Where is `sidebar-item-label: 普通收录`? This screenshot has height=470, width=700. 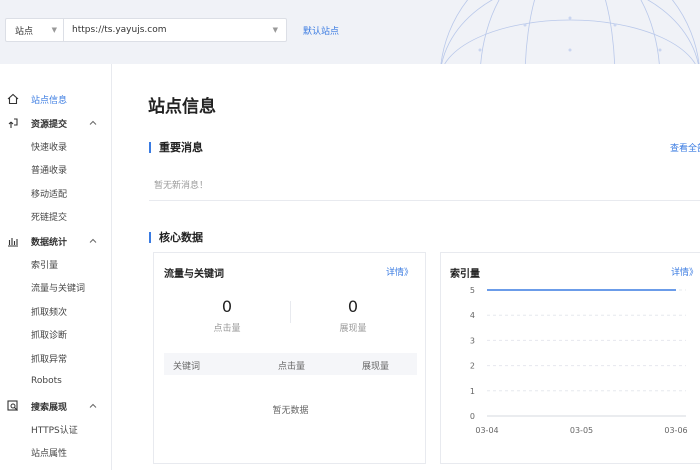
sidebar-item-label: 普通收录 is located at coordinates (49, 170).